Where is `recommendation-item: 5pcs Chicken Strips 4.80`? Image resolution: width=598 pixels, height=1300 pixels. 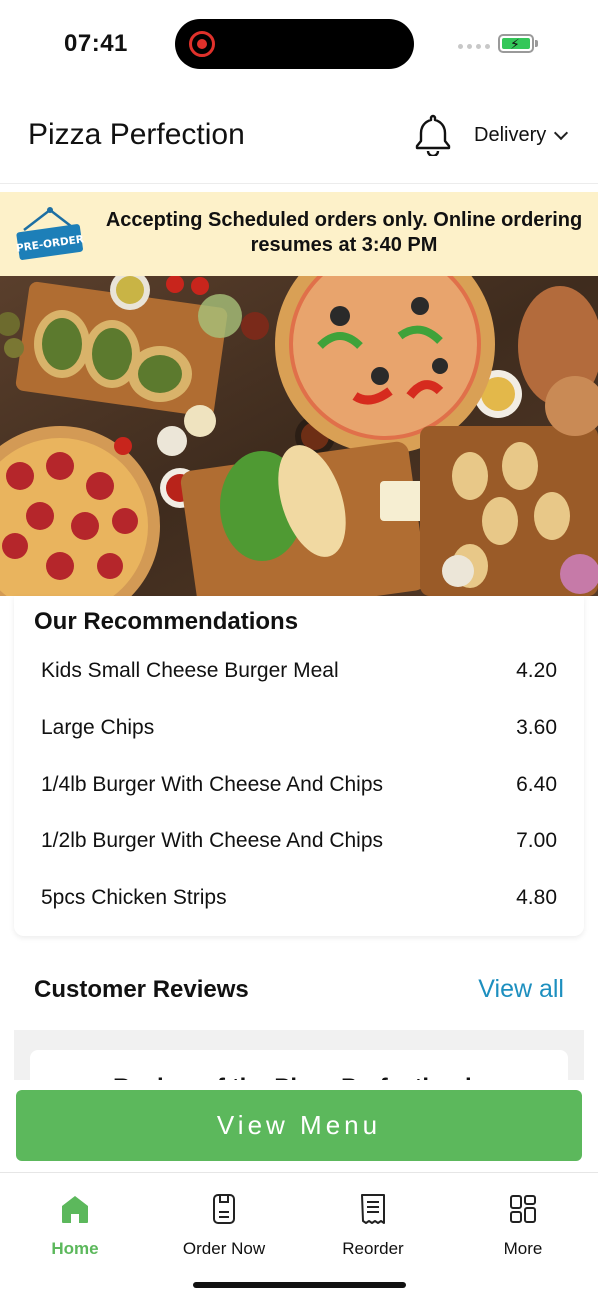
recommendation-item: 5pcs Chicken Strips 4.80 is located at coordinates (299, 898).